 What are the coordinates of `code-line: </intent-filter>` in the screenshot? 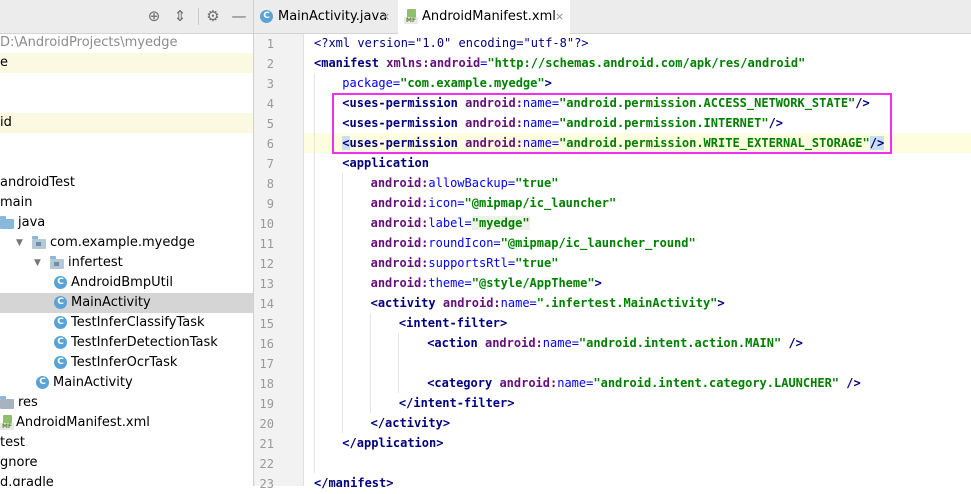 It's located at (457, 403).